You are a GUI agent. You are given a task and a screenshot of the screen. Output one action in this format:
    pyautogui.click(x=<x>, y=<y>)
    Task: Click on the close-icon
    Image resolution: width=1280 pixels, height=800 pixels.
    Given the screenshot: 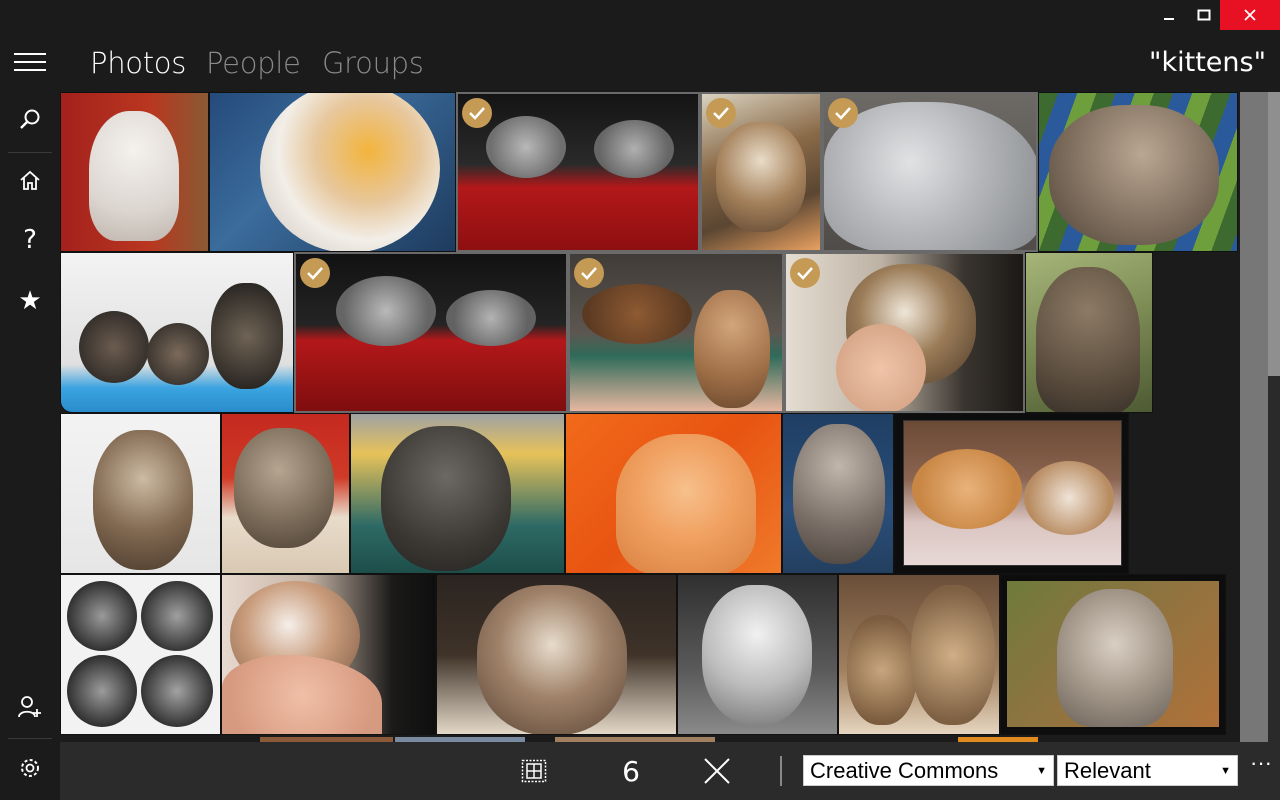 What is the action you would take?
    pyautogui.click(x=1250, y=15)
    